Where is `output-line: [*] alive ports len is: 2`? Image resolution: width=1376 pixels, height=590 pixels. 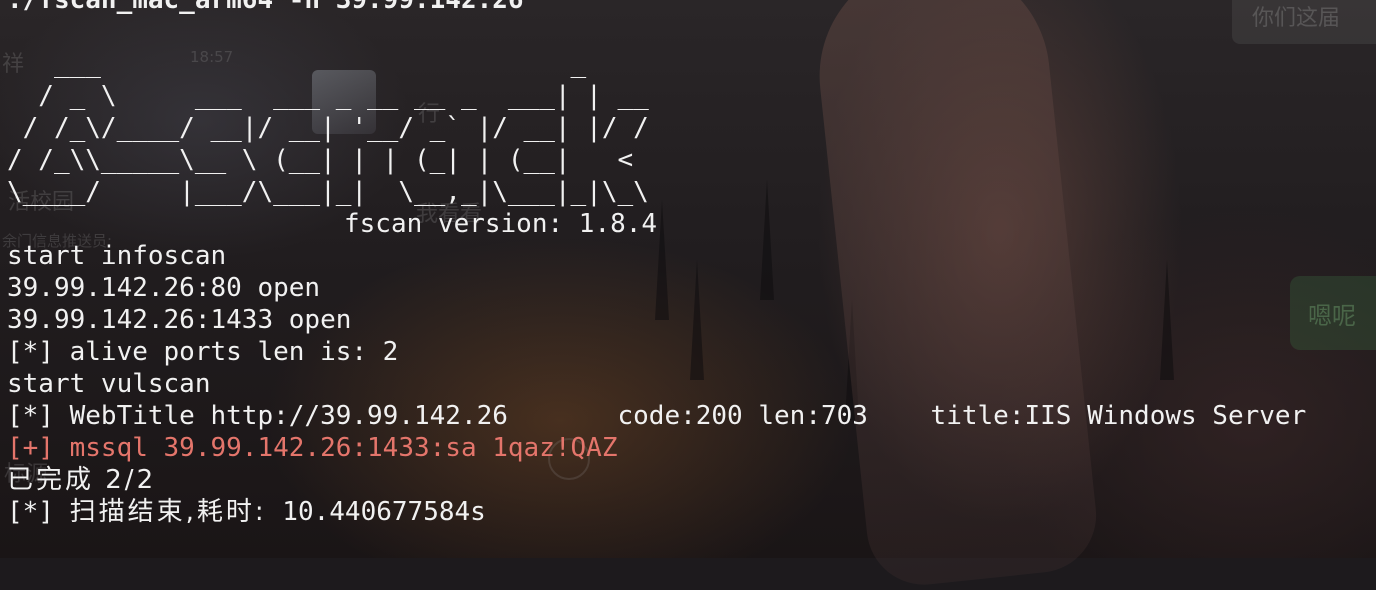 output-line: [*] alive ports len is: 2 is located at coordinates (203, 352).